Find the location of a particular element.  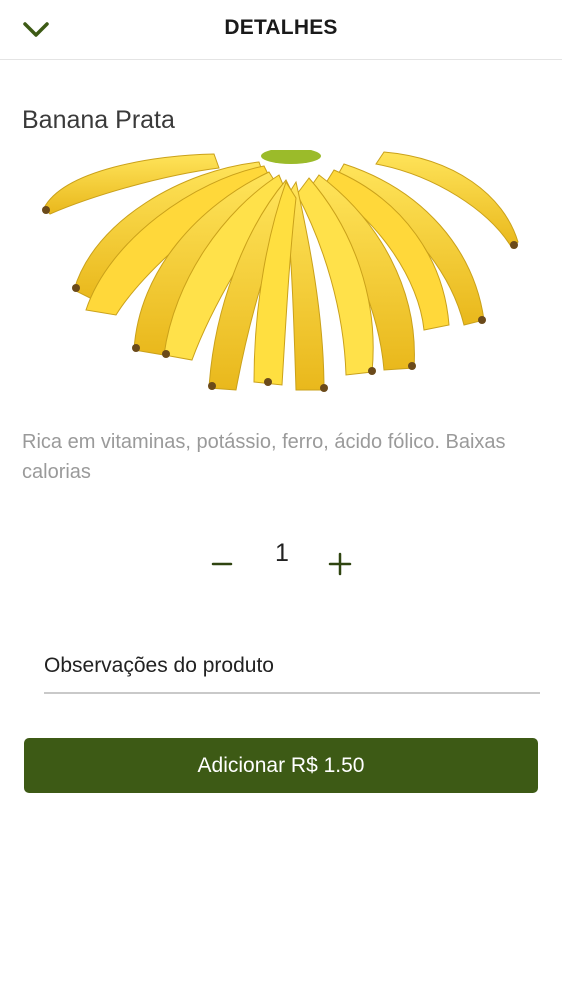

add-to-cart-button: Adicionar R$ 1.50 is located at coordinates (281, 765).